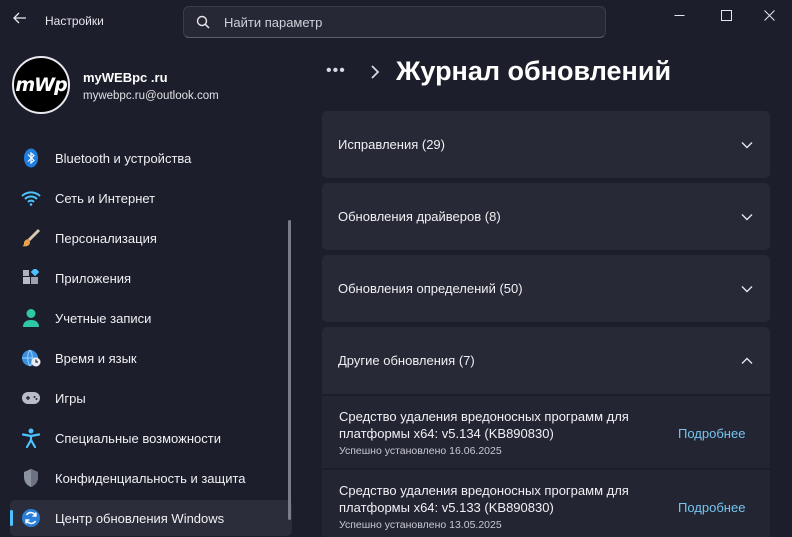 The width and height of the screenshot is (792, 537). What do you see at coordinates (546, 144) in the screenshot?
I see `section-fixes: Исправления (29)` at bounding box center [546, 144].